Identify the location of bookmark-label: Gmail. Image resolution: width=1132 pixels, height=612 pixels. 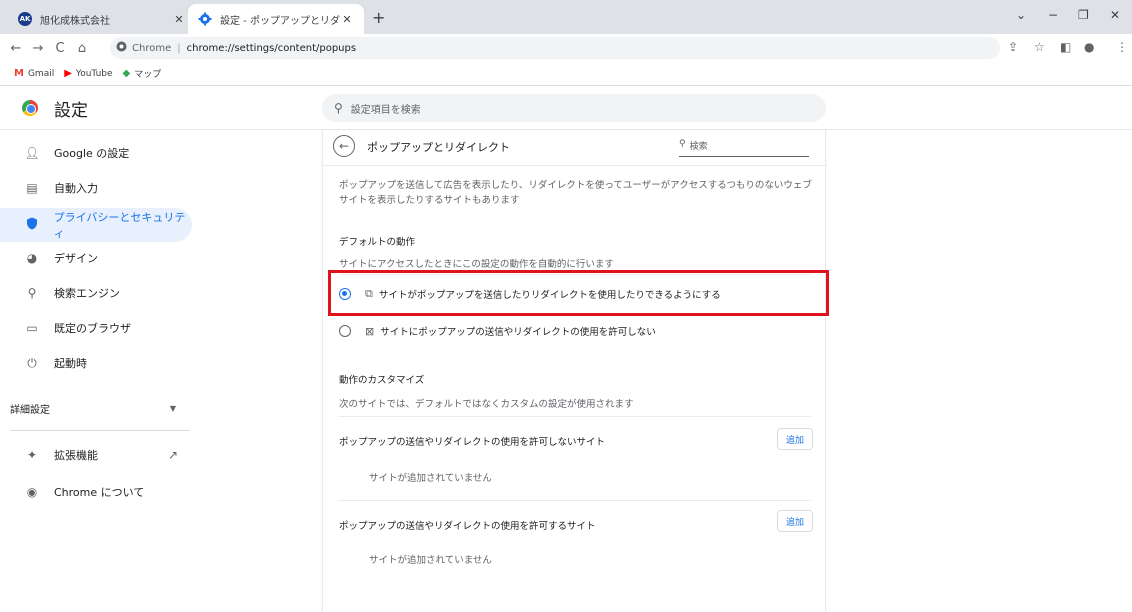
(41, 73).